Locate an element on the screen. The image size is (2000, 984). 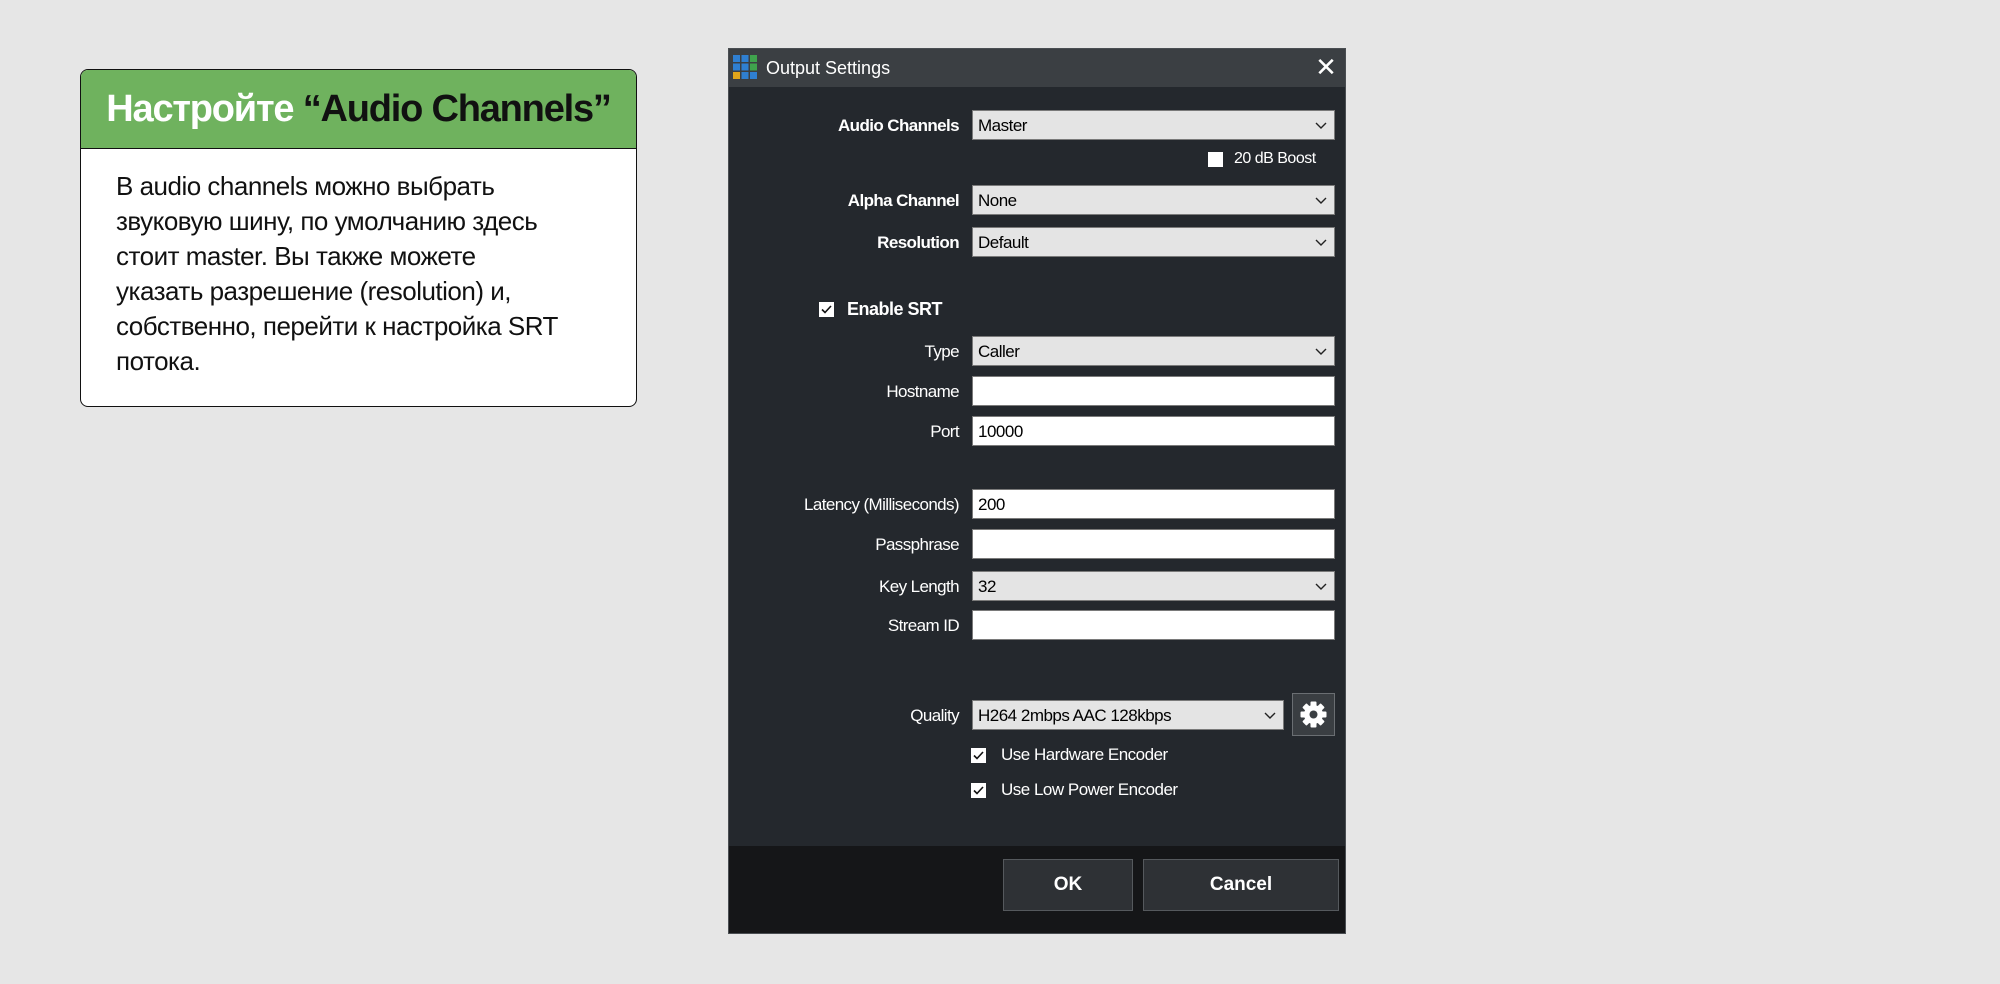
type-value: Caller is located at coordinates (999, 351).